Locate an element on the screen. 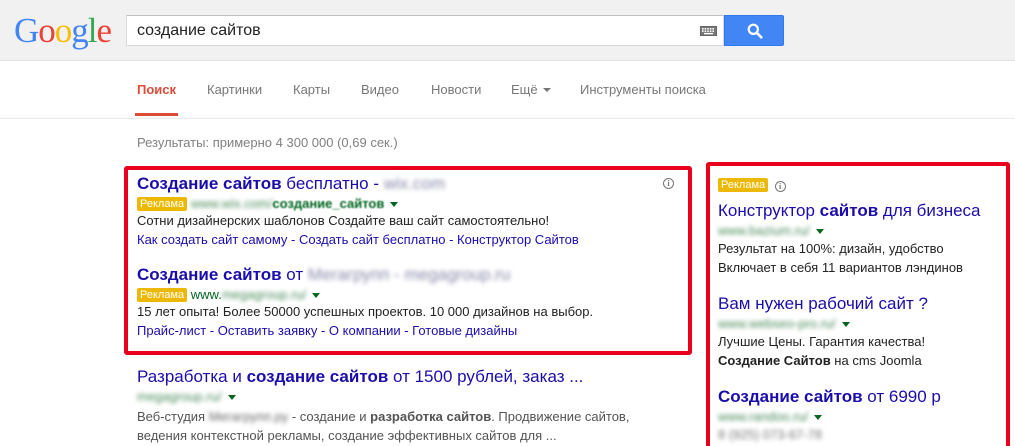  side-ad-description: Включает в себя 11 вариантов лэндинов is located at coordinates (840, 267).